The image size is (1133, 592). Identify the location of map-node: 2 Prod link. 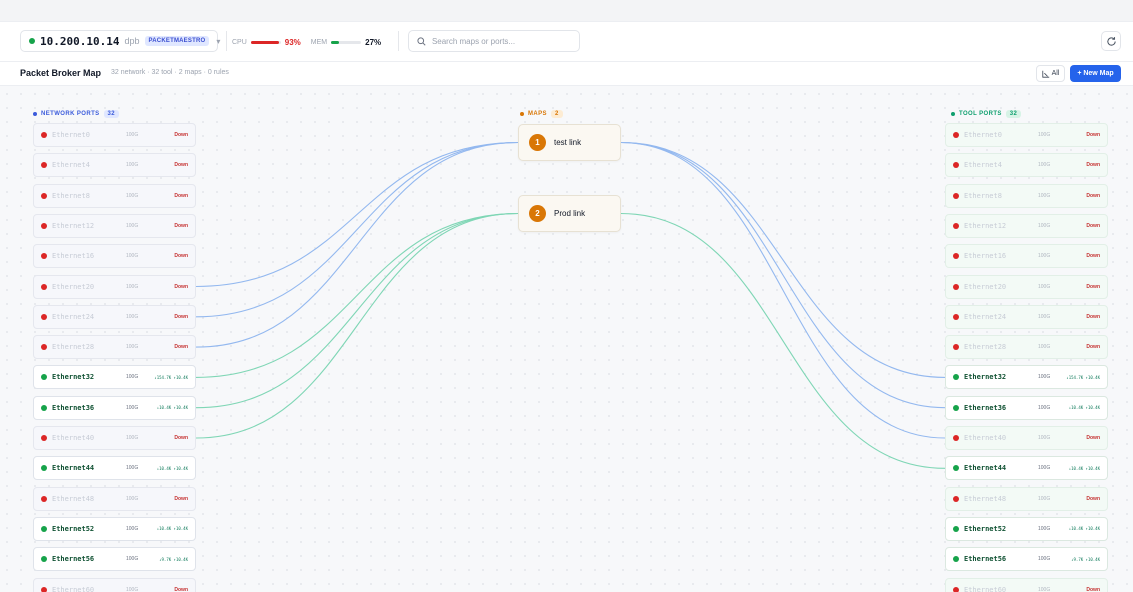
(569, 213).